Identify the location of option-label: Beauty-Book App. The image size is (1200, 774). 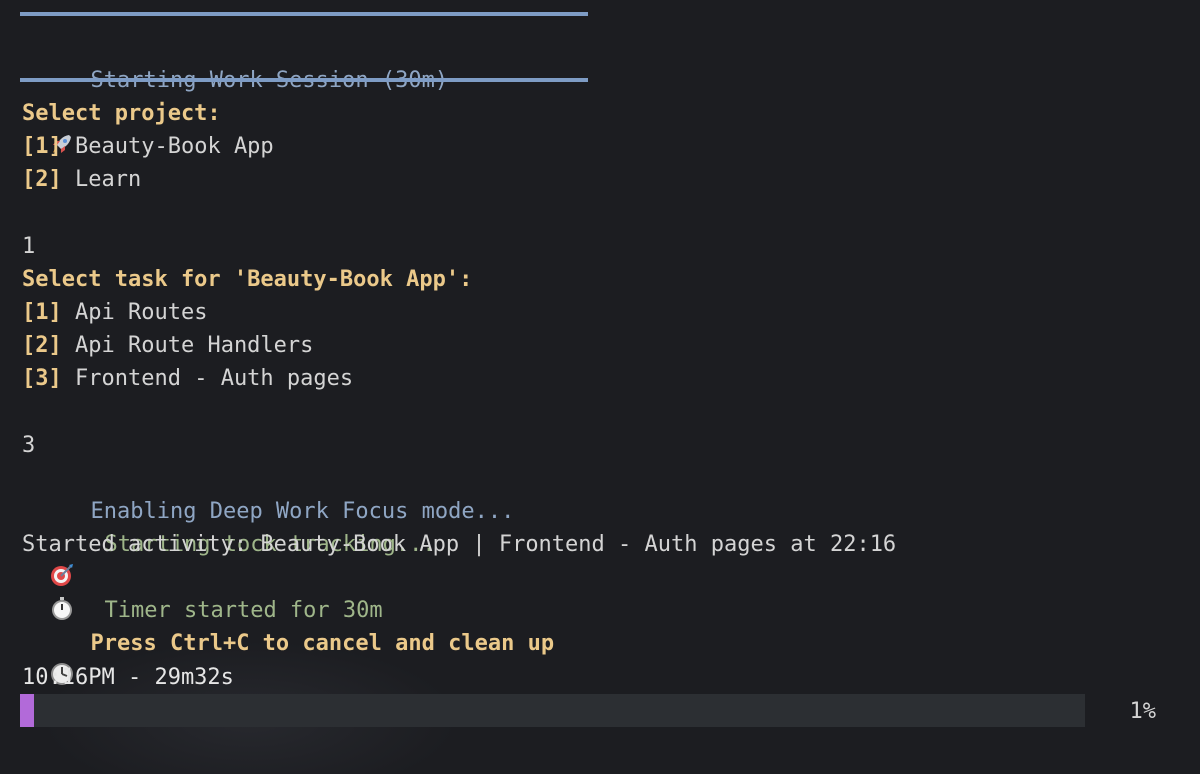
(174, 146).